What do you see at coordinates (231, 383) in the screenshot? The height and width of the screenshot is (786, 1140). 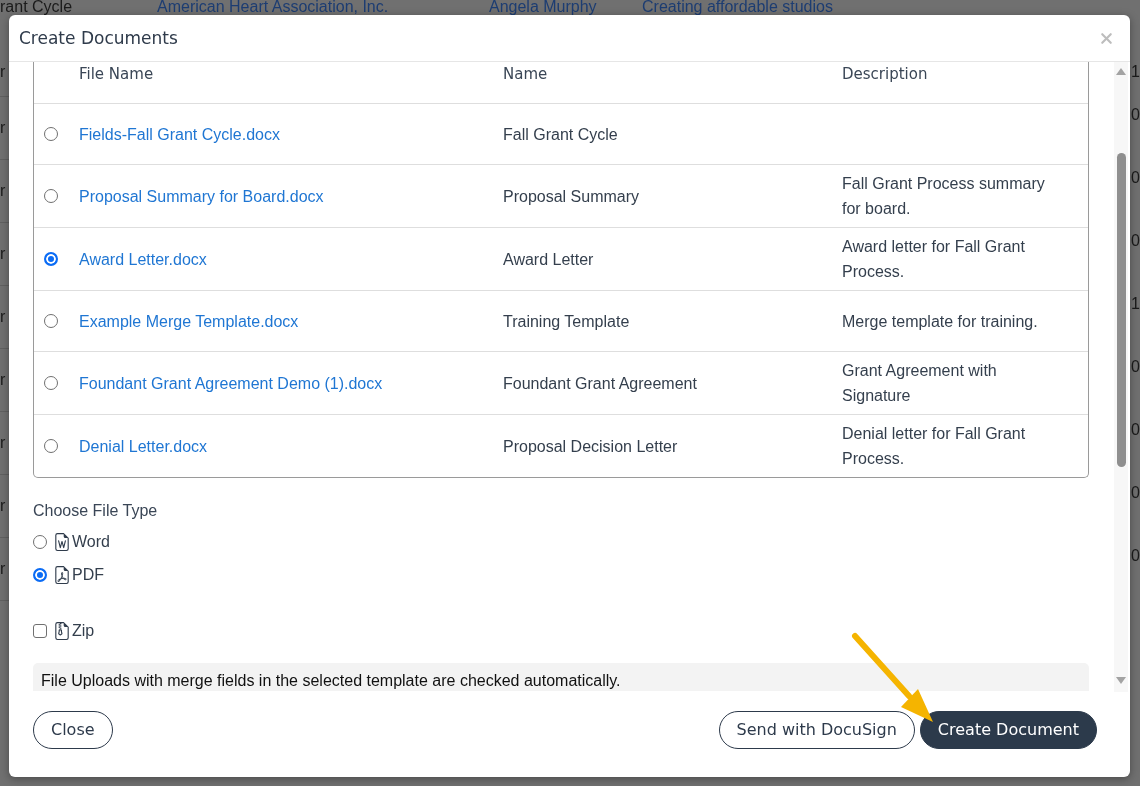 I see `file-link: Foundant Grant Agreement Demo (1).docx` at bounding box center [231, 383].